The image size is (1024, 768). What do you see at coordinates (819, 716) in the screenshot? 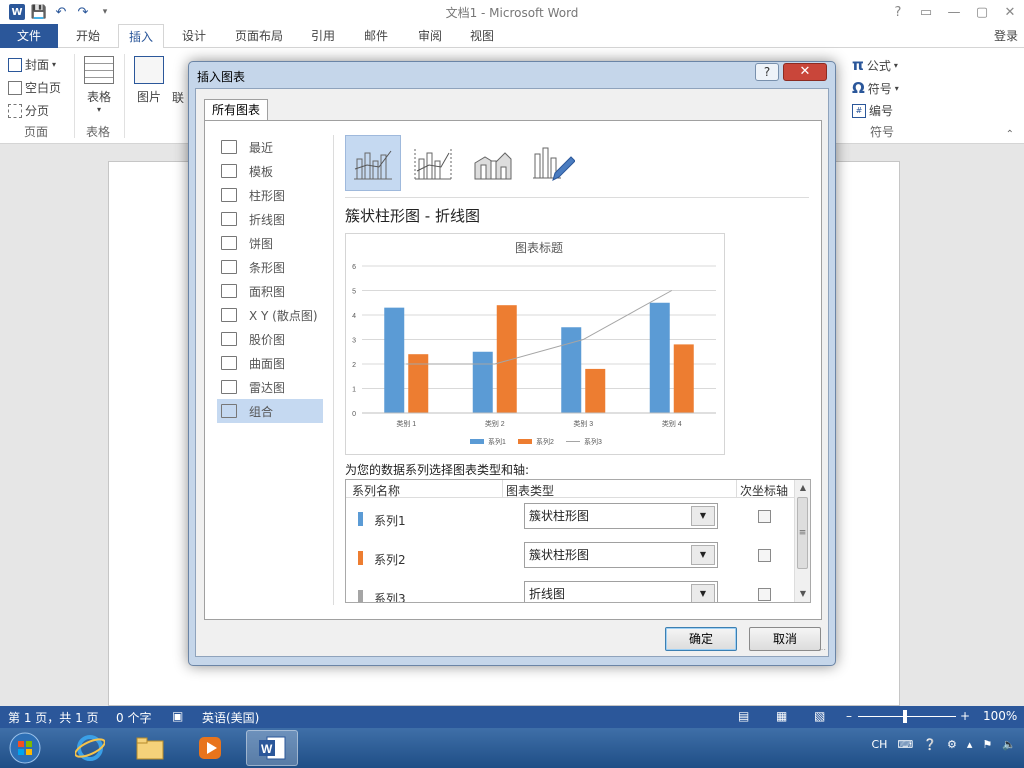
I see `web-layout-icon: ▧` at bounding box center [819, 716].